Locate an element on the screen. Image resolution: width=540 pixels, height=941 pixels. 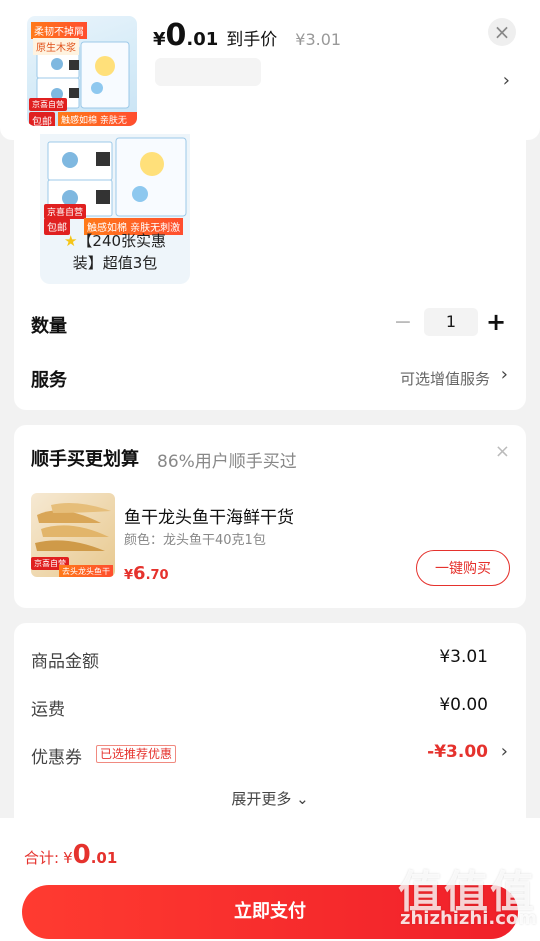
increase-button: + is located at coordinates (496, 322).